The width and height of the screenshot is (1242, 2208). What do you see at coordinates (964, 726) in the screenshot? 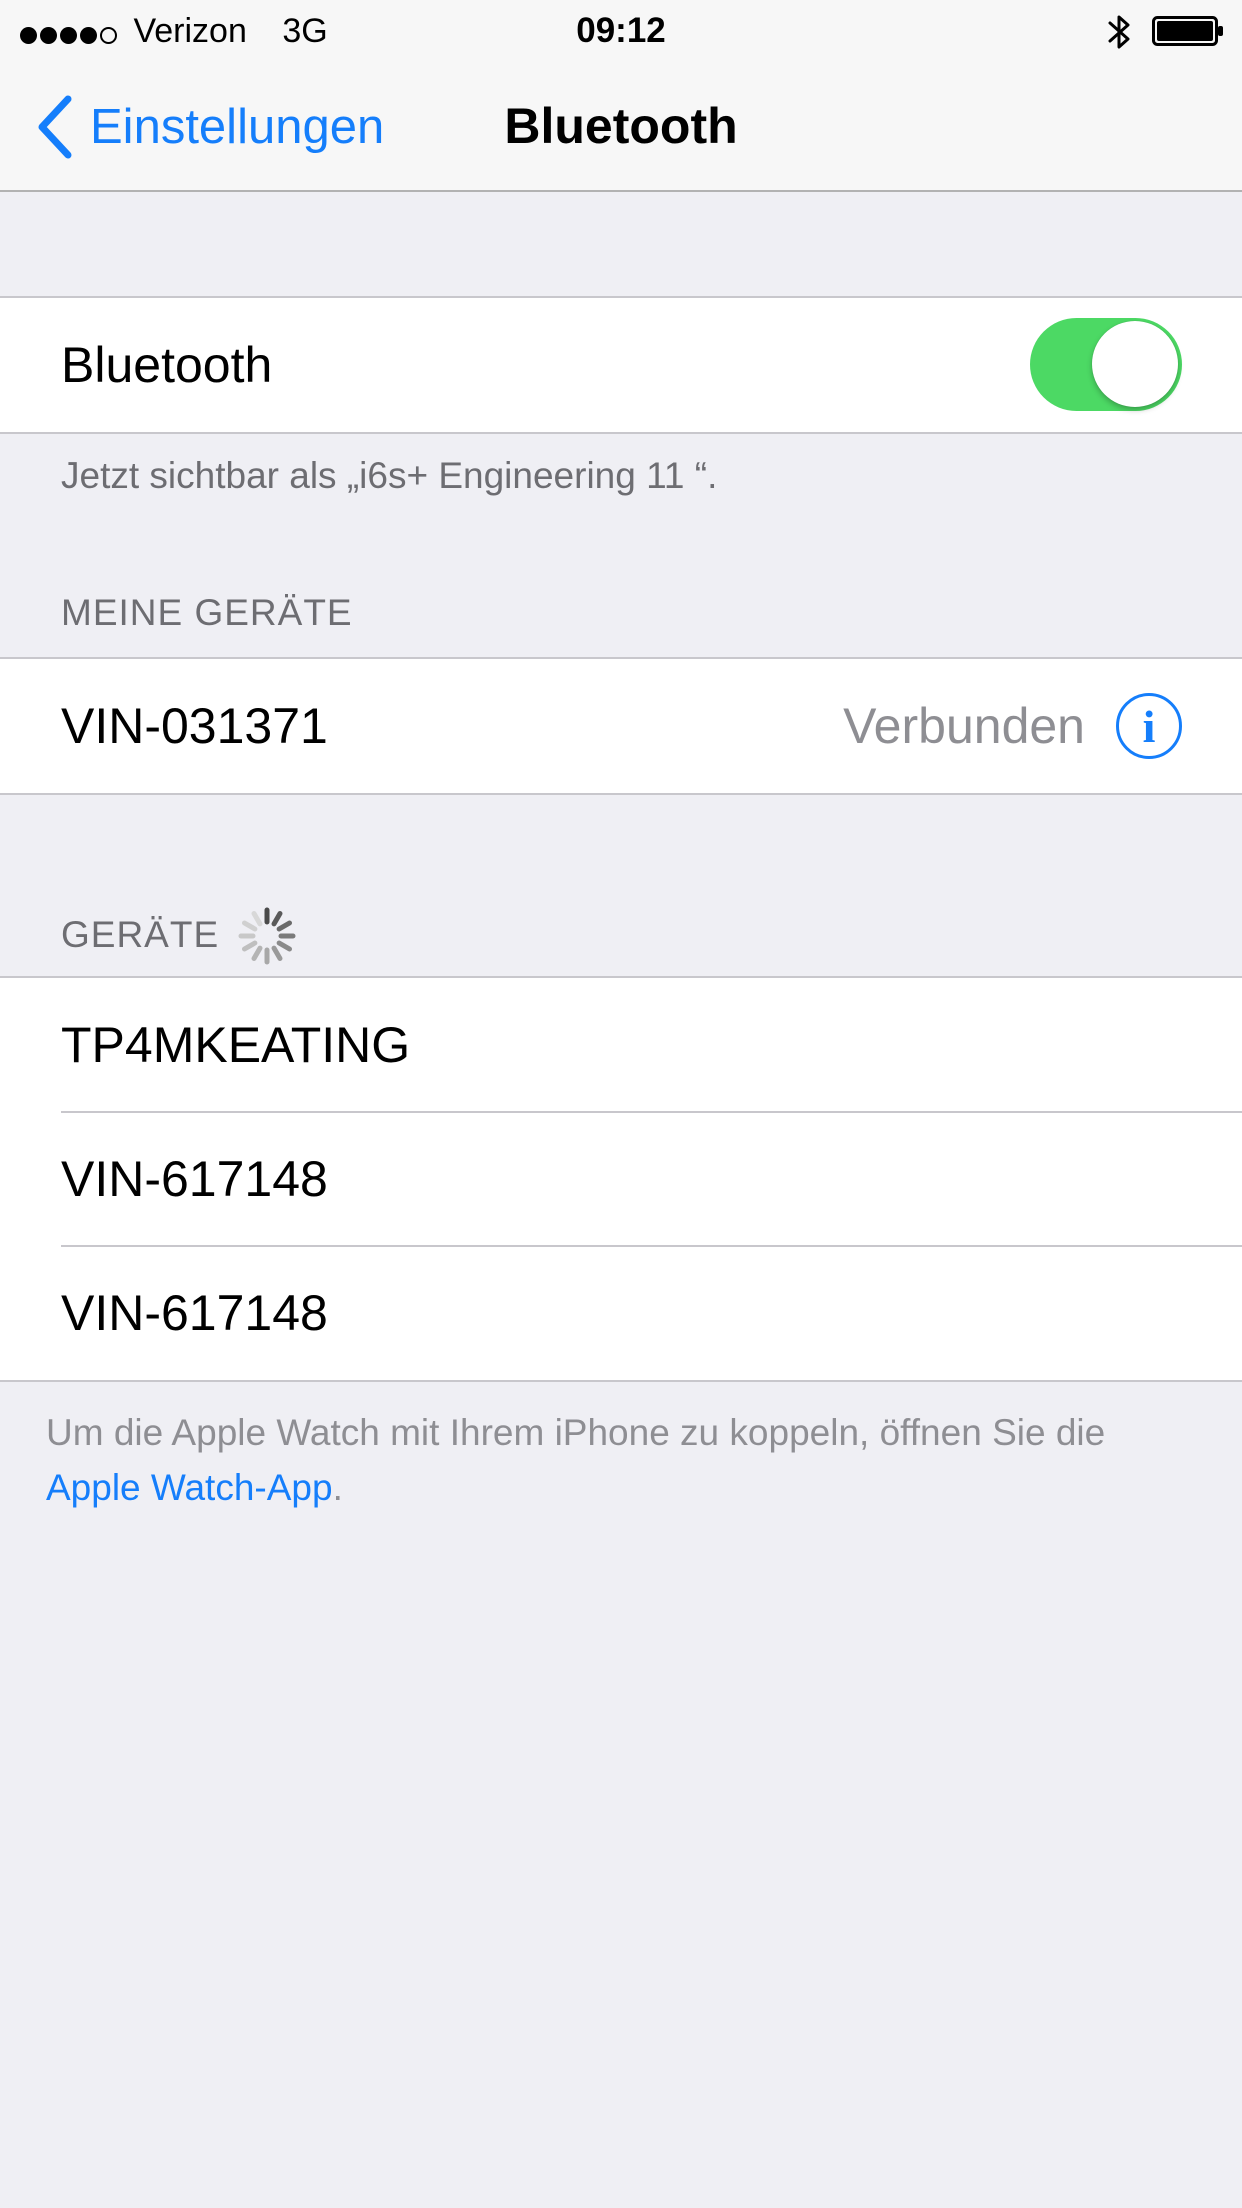
I see `device-connection-status: Verbunden` at bounding box center [964, 726].